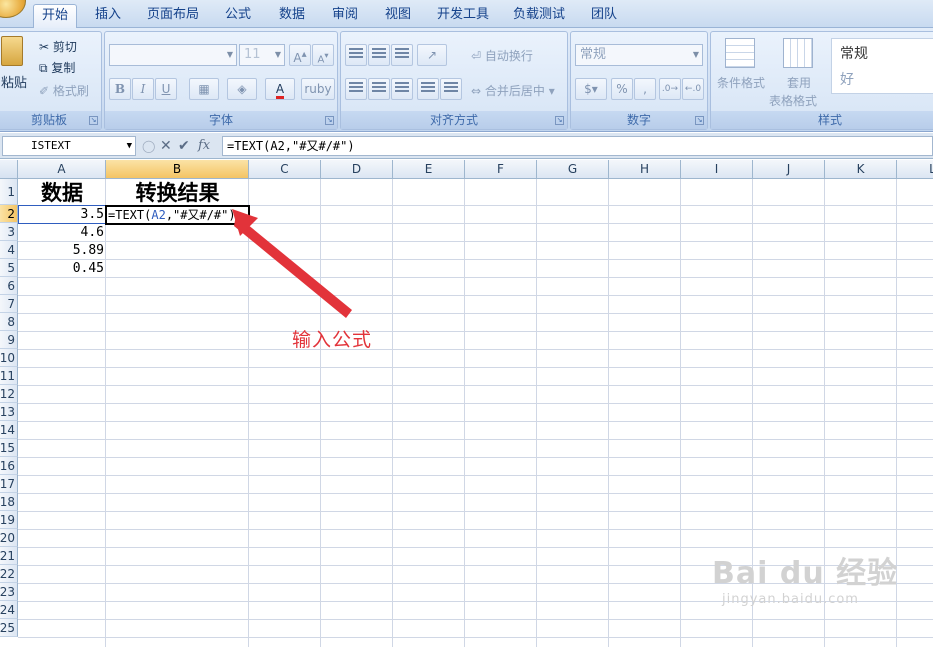 This screenshot has width=933, height=647. Describe the element at coordinates (285, 169) in the screenshot. I see `column-header-c: C` at that location.